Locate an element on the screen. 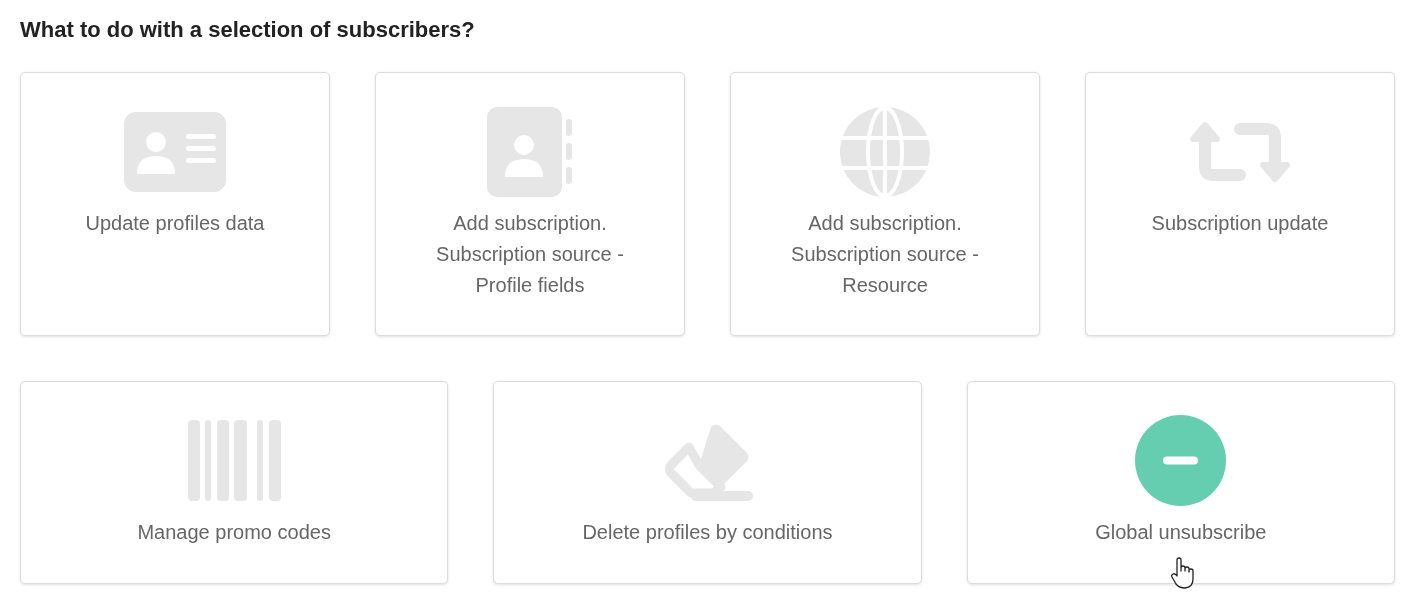  action-card: Add subscription. Subscription source - Resource is located at coordinates (885, 204).